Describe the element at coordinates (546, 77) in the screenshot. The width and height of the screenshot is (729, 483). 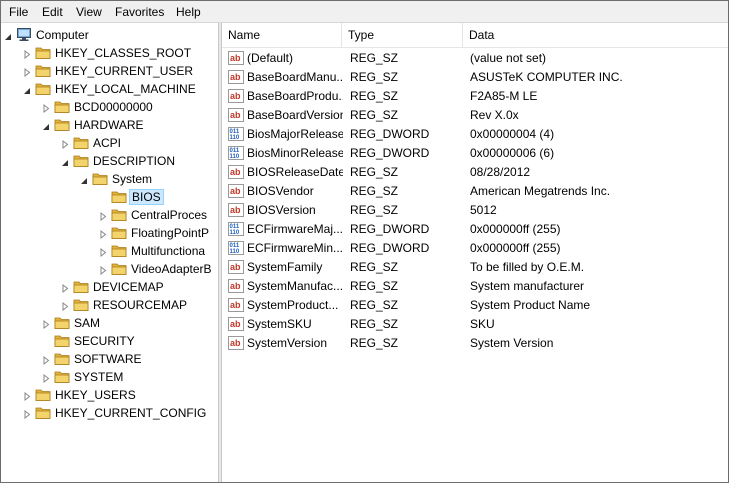
I see `value-data: ASUSTeK COMPUTER INC.` at that location.